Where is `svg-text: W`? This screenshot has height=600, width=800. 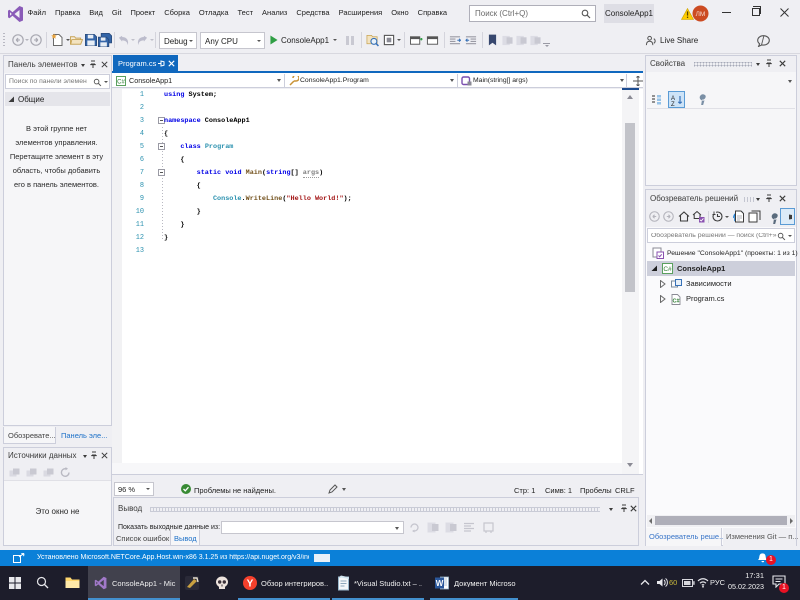
svg-text: W is located at coordinates (440, 583).